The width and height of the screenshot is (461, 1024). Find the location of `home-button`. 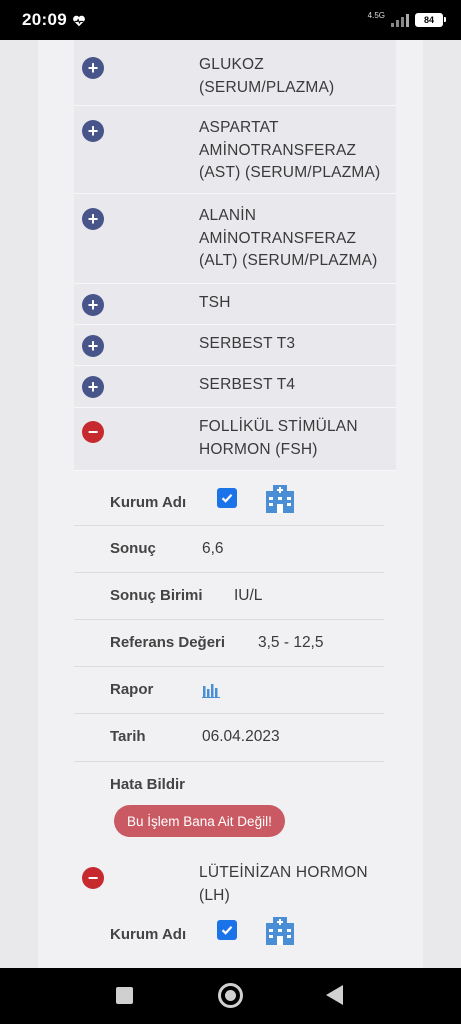

home-button is located at coordinates (230, 995).